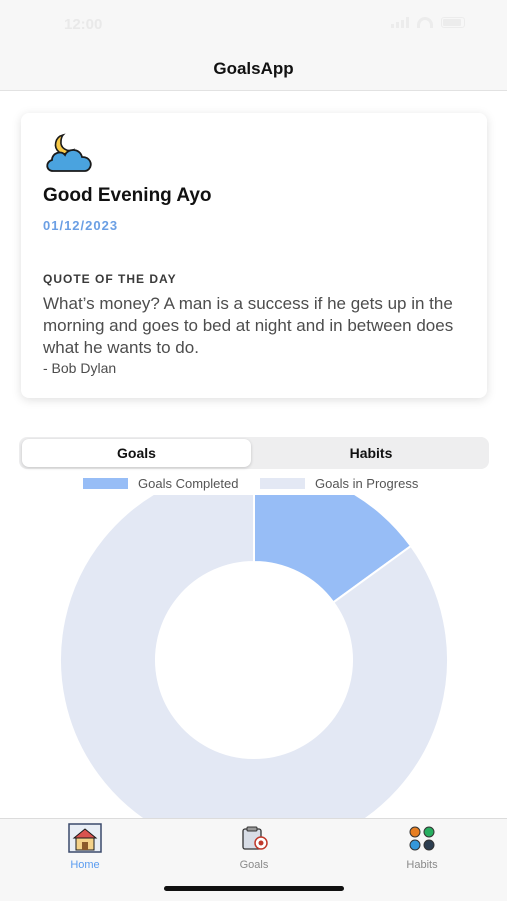 This screenshot has height=901, width=507. Describe the element at coordinates (422, 838) in the screenshot. I see `habits-icon` at that location.